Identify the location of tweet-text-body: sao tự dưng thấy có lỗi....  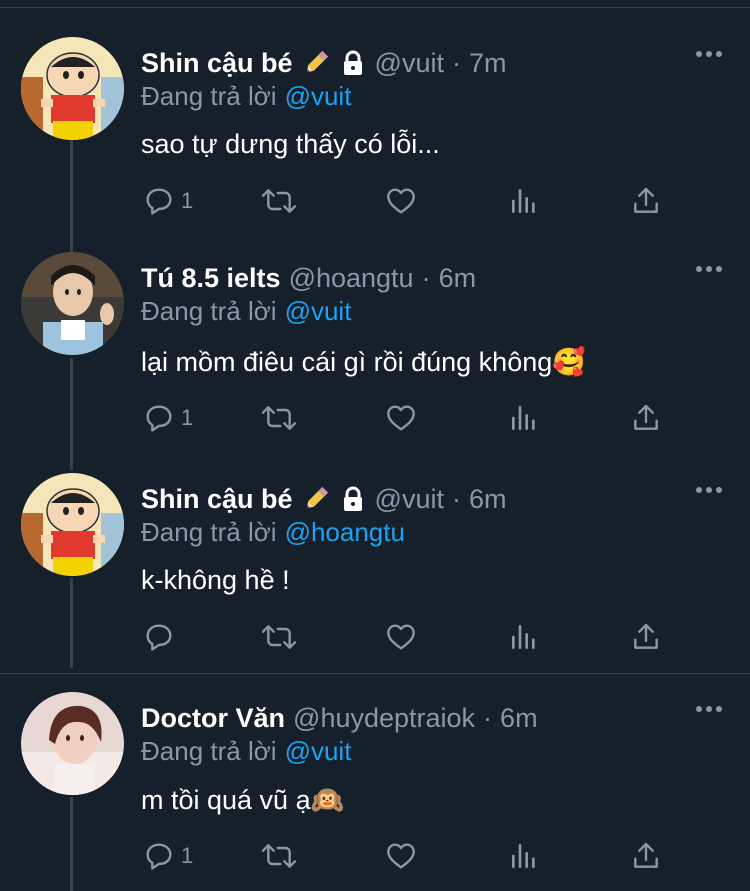
(290, 144).